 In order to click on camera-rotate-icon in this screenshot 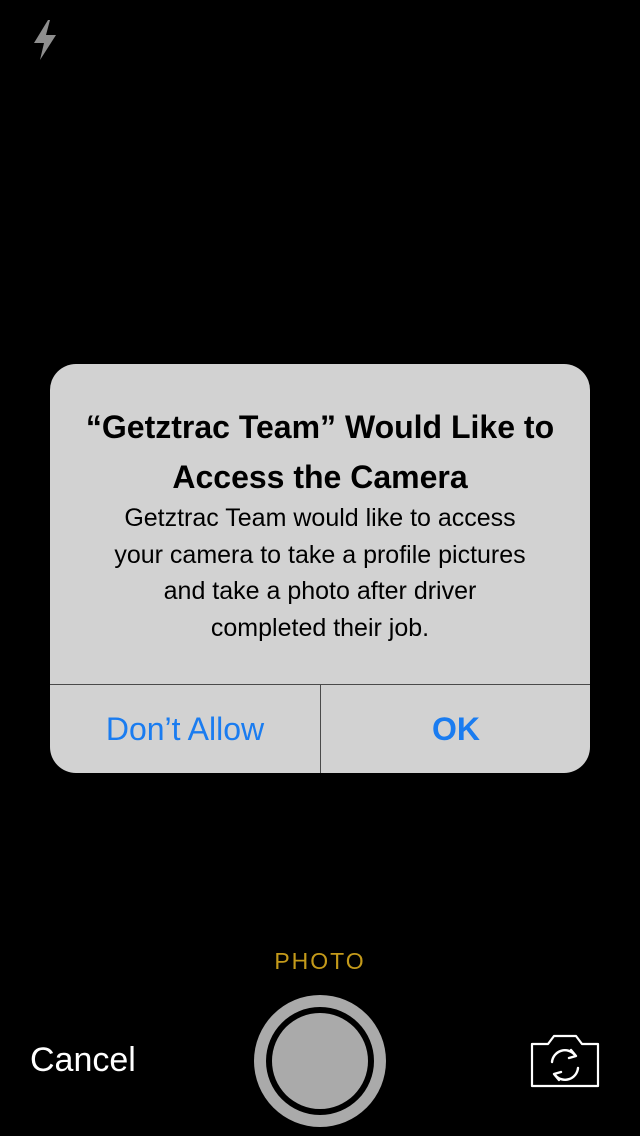, I will do `click(565, 1061)`.